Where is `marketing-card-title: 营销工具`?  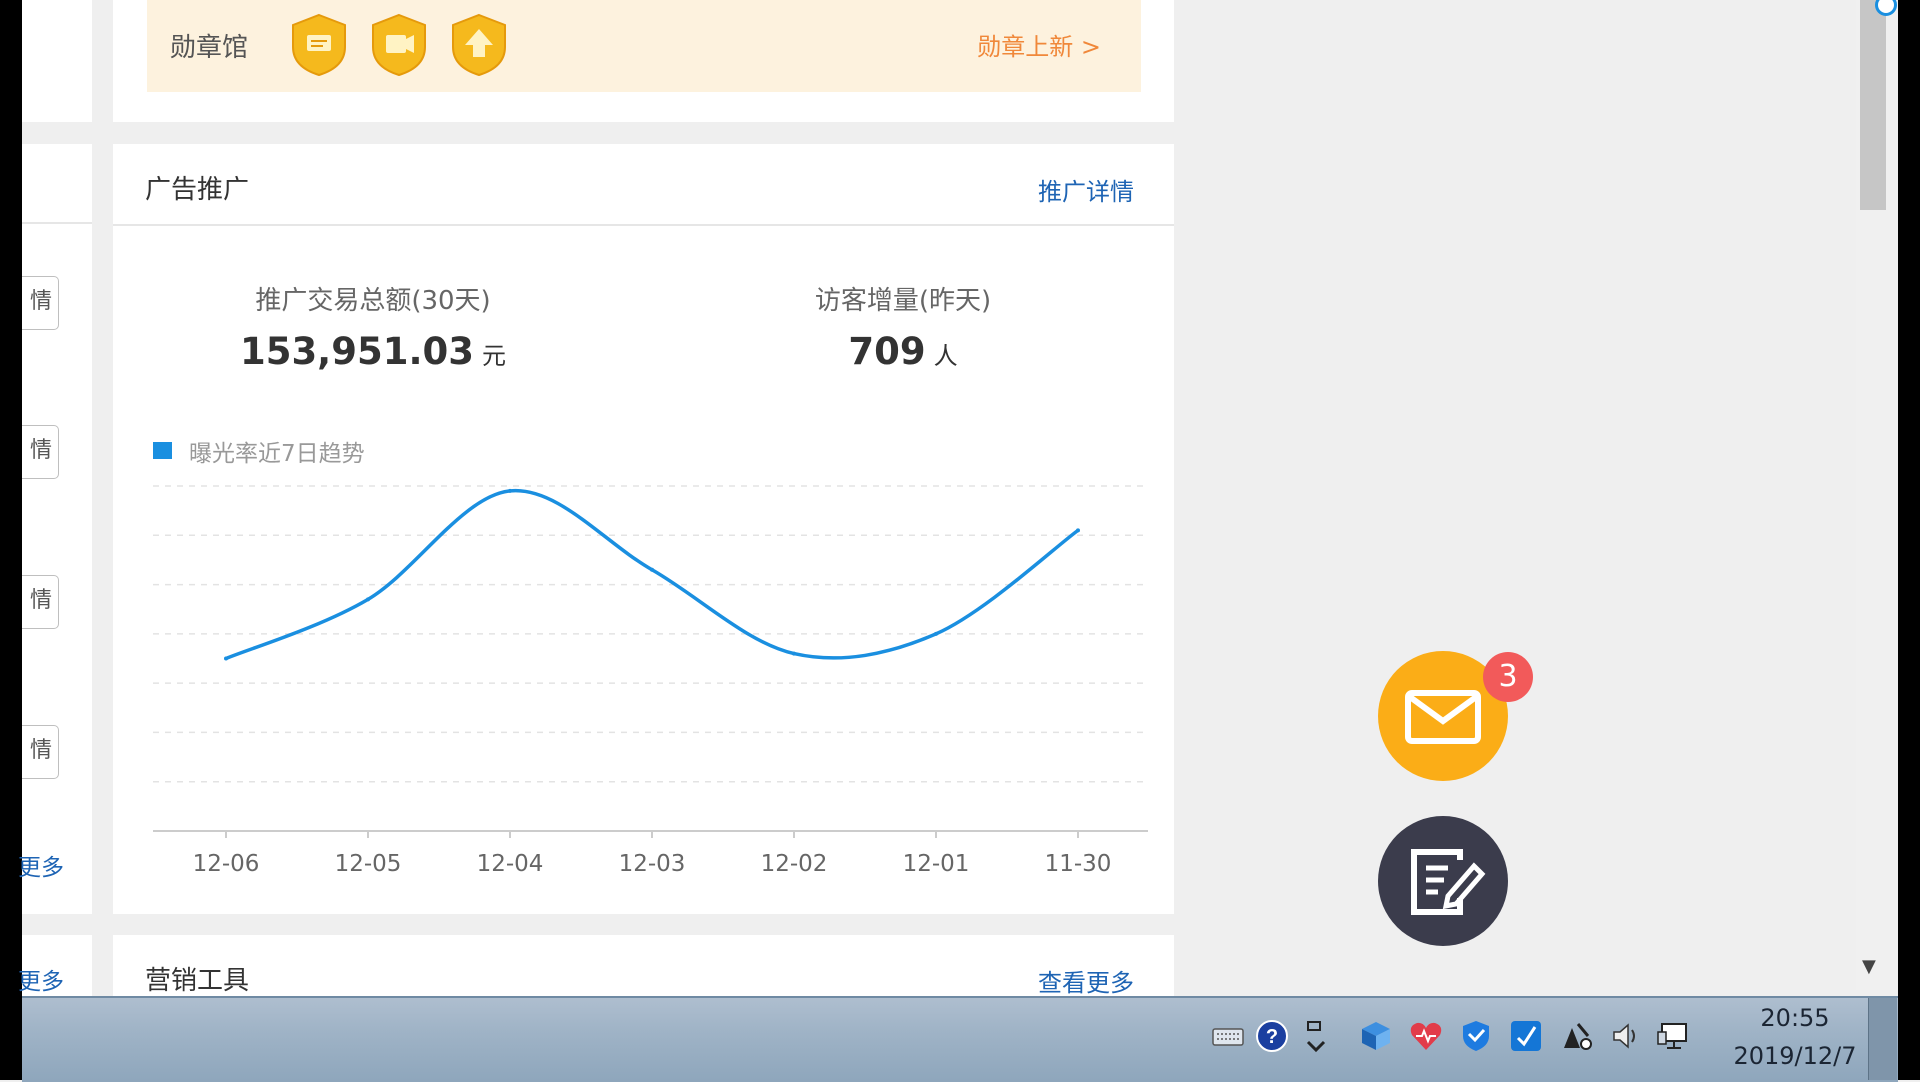
marketing-card-title: 营销工具 is located at coordinates (197, 981).